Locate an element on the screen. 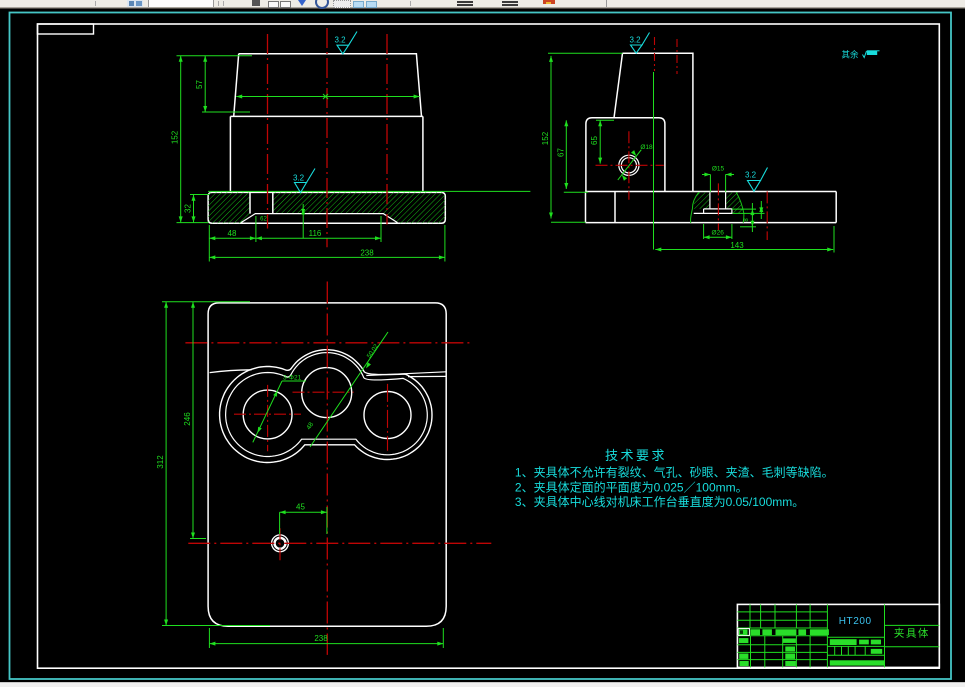  svg-text: 8 is located at coordinates (747, 220).